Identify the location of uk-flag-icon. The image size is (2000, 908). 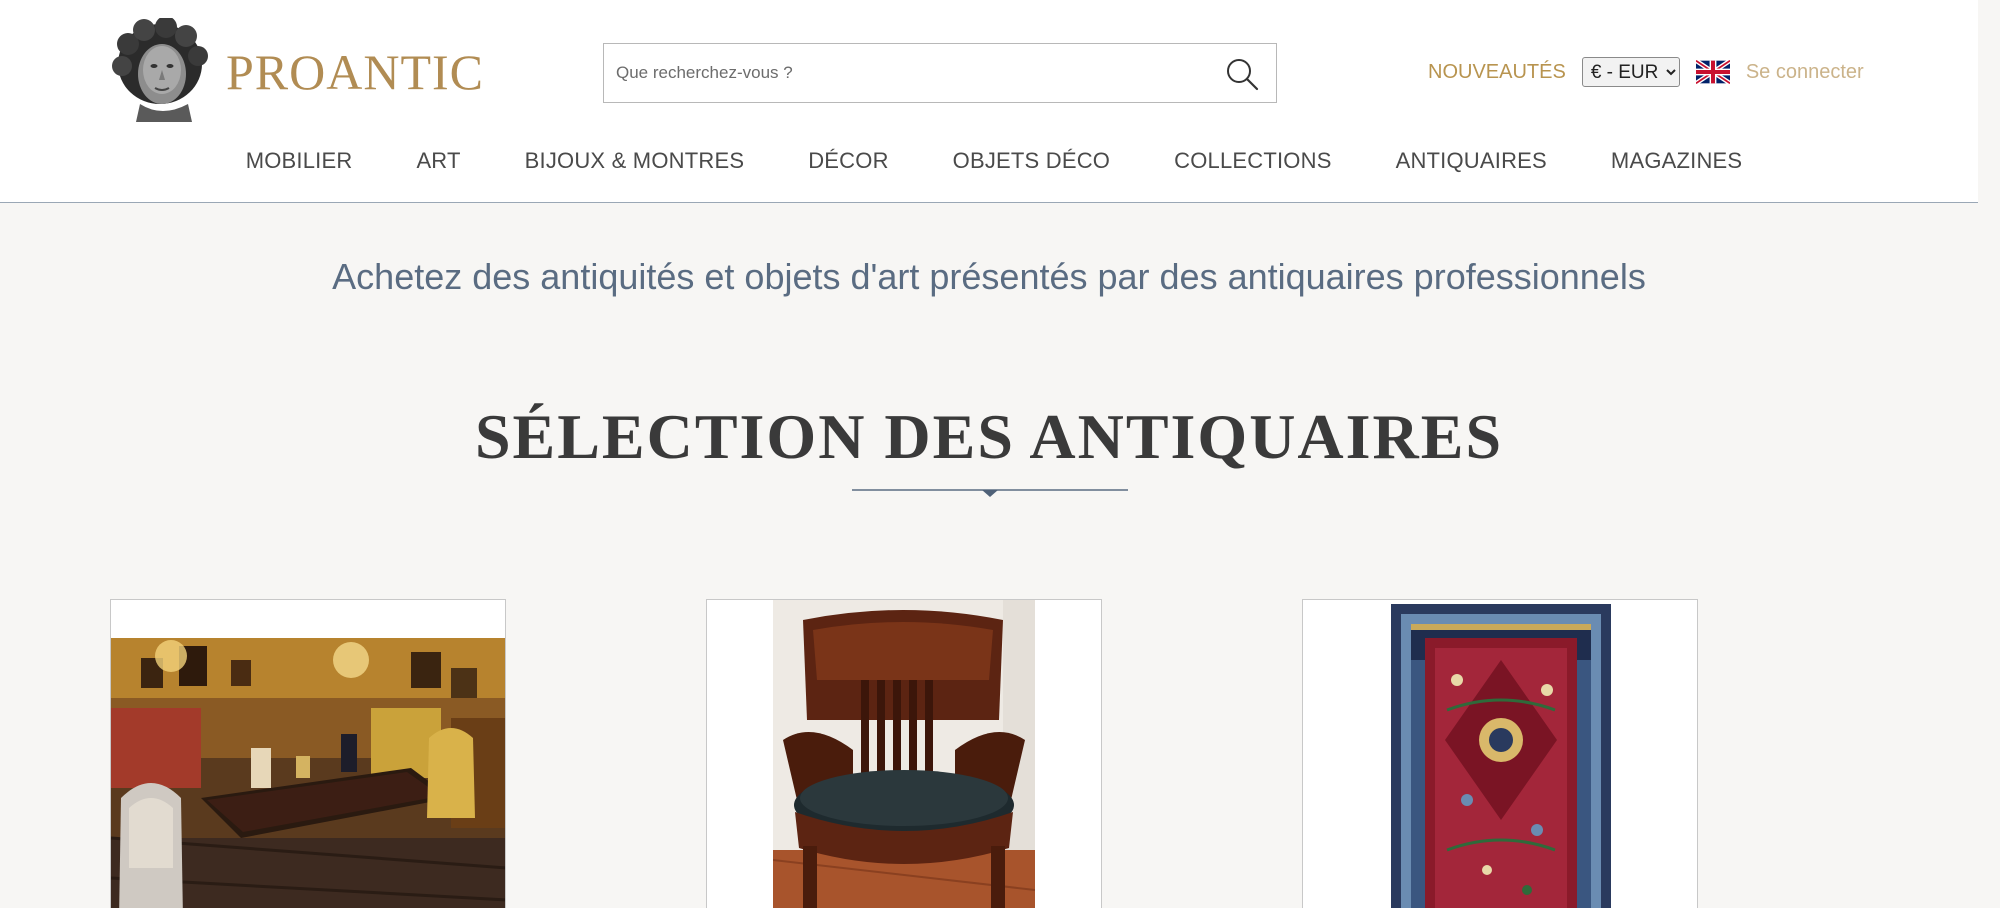
(1712, 72).